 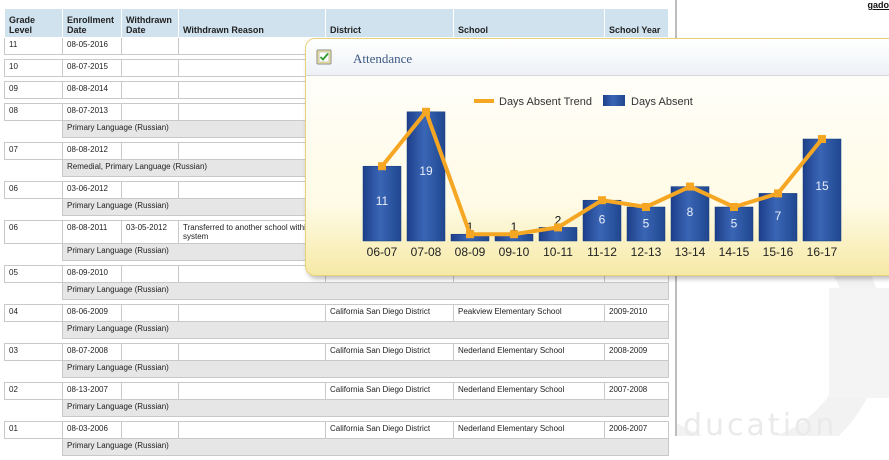 What do you see at coordinates (760, 422) in the screenshot?
I see `watermark-text: ducation` at bounding box center [760, 422].